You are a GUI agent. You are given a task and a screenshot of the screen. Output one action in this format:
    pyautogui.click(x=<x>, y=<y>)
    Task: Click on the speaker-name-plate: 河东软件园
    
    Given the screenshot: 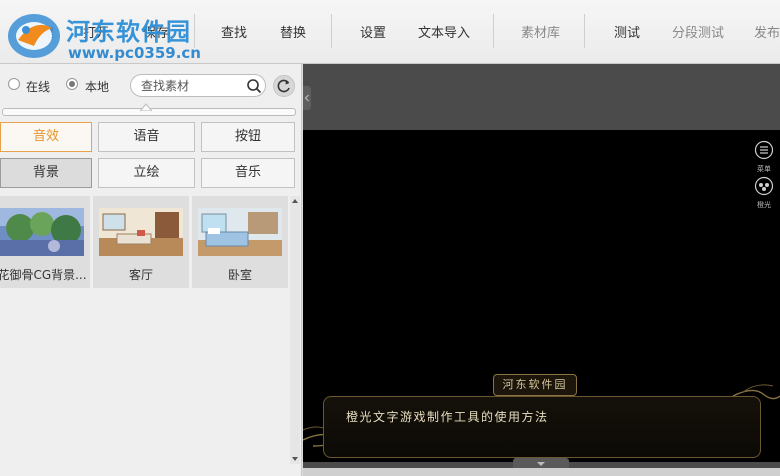 What is the action you would take?
    pyautogui.click(x=535, y=385)
    